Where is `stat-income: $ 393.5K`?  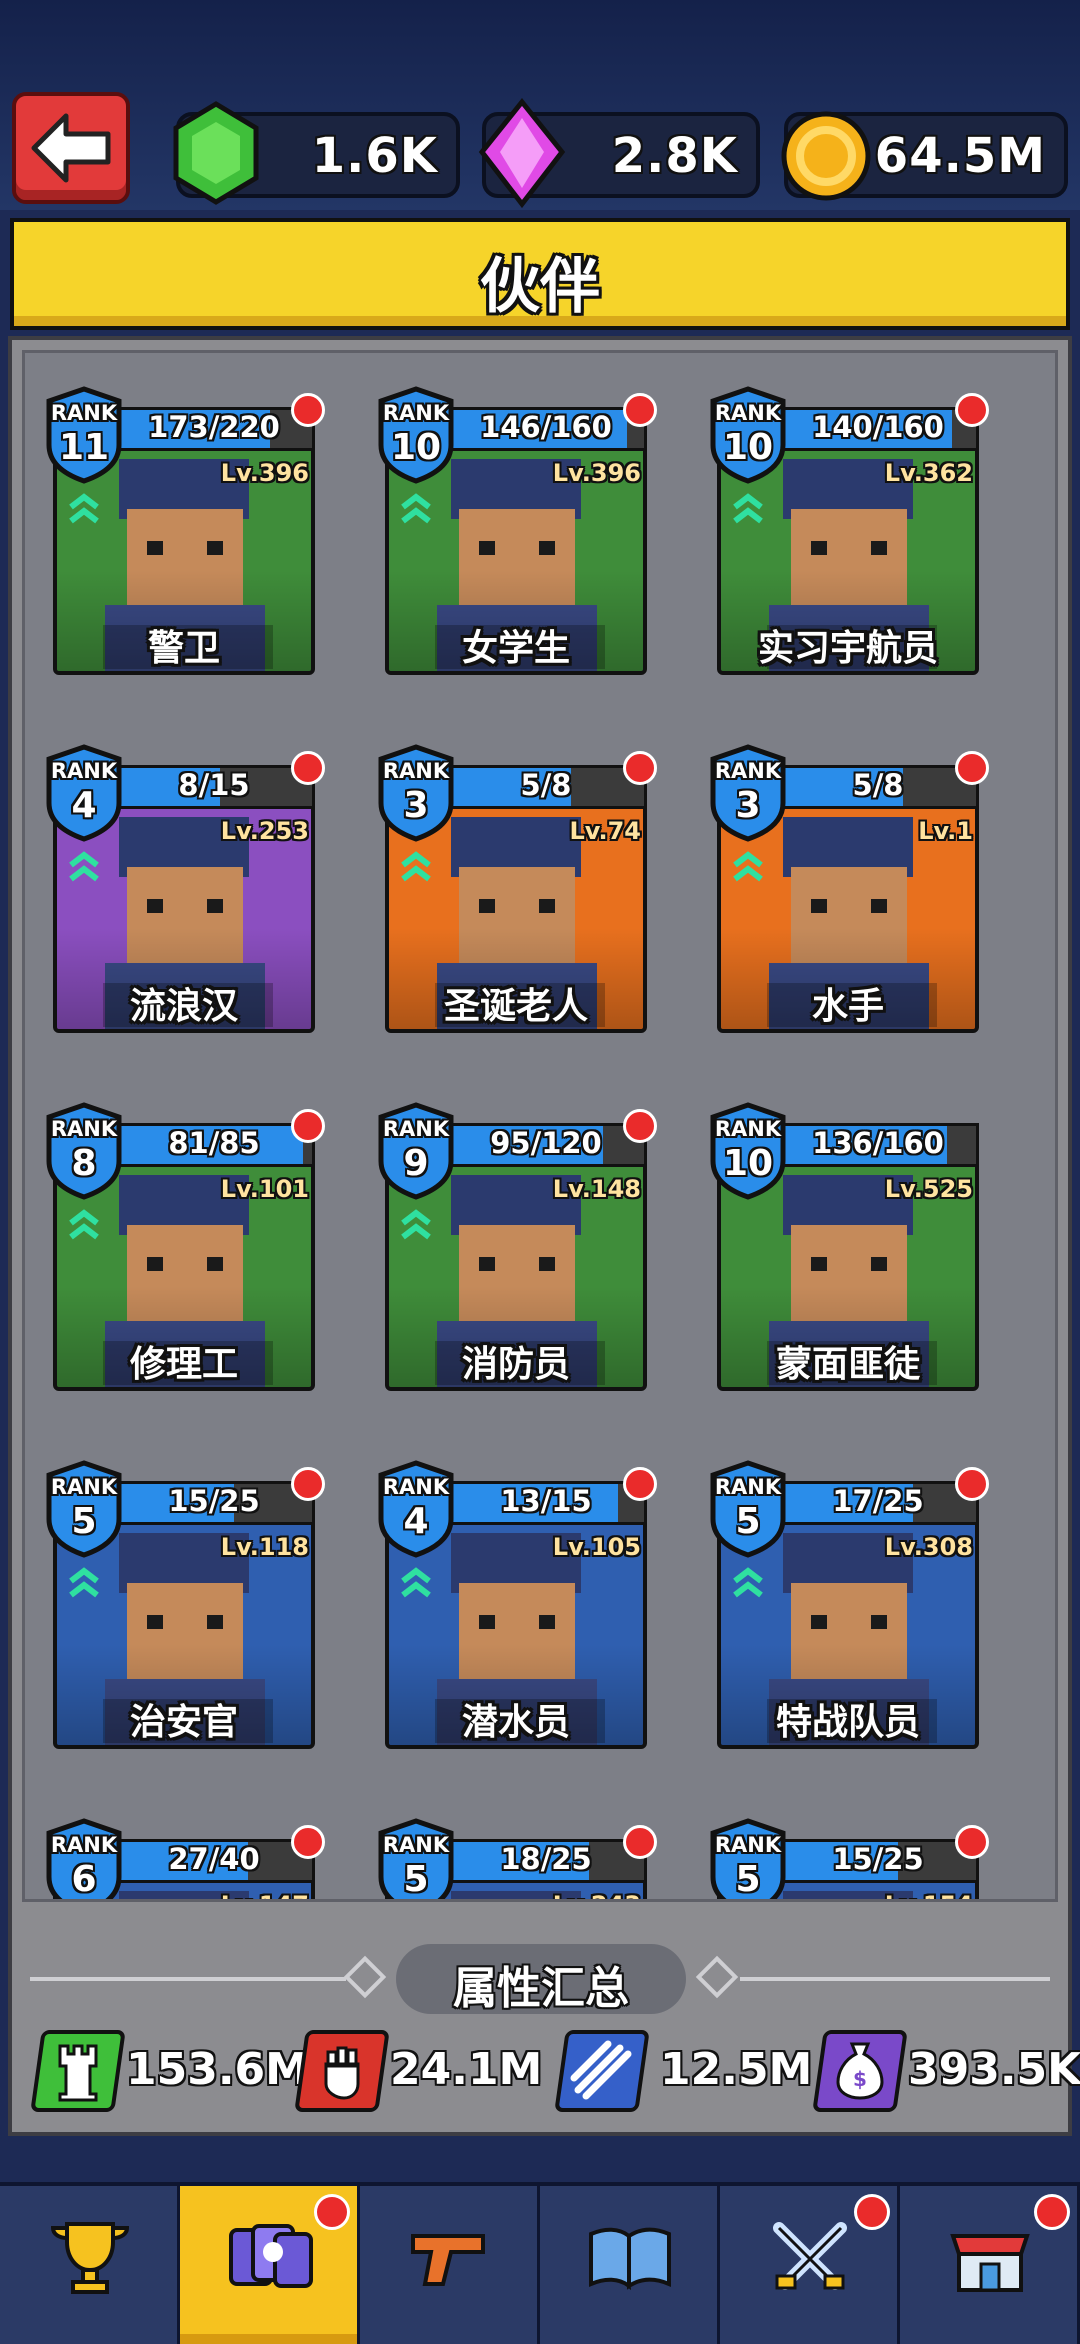 stat-income: $ 393.5K is located at coordinates (946, 2071).